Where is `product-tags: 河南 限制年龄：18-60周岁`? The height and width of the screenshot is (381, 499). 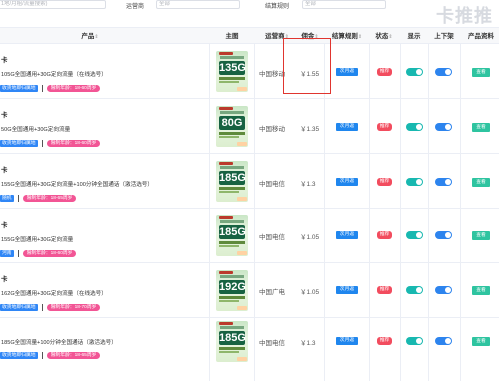
product-tags: 河南 限制年龄：18-60周岁 is located at coordinates (38, 254).